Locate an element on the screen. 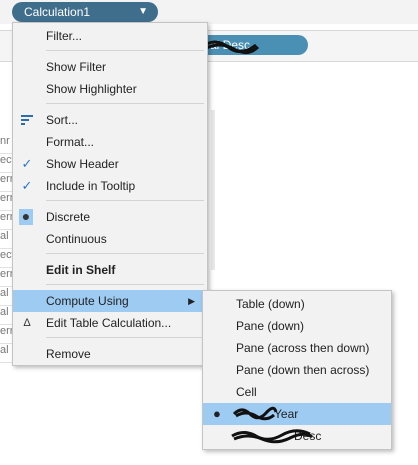 The image size is (418, 465). submenu-item-label: Pane (down) is located at coordinates (270, 326).